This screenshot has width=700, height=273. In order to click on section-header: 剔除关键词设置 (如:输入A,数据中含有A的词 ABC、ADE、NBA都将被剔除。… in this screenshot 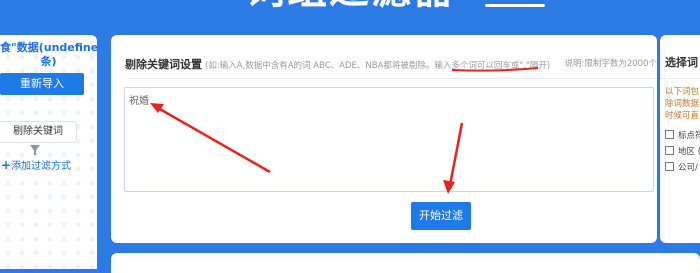, I will do `click(337, 64)`.